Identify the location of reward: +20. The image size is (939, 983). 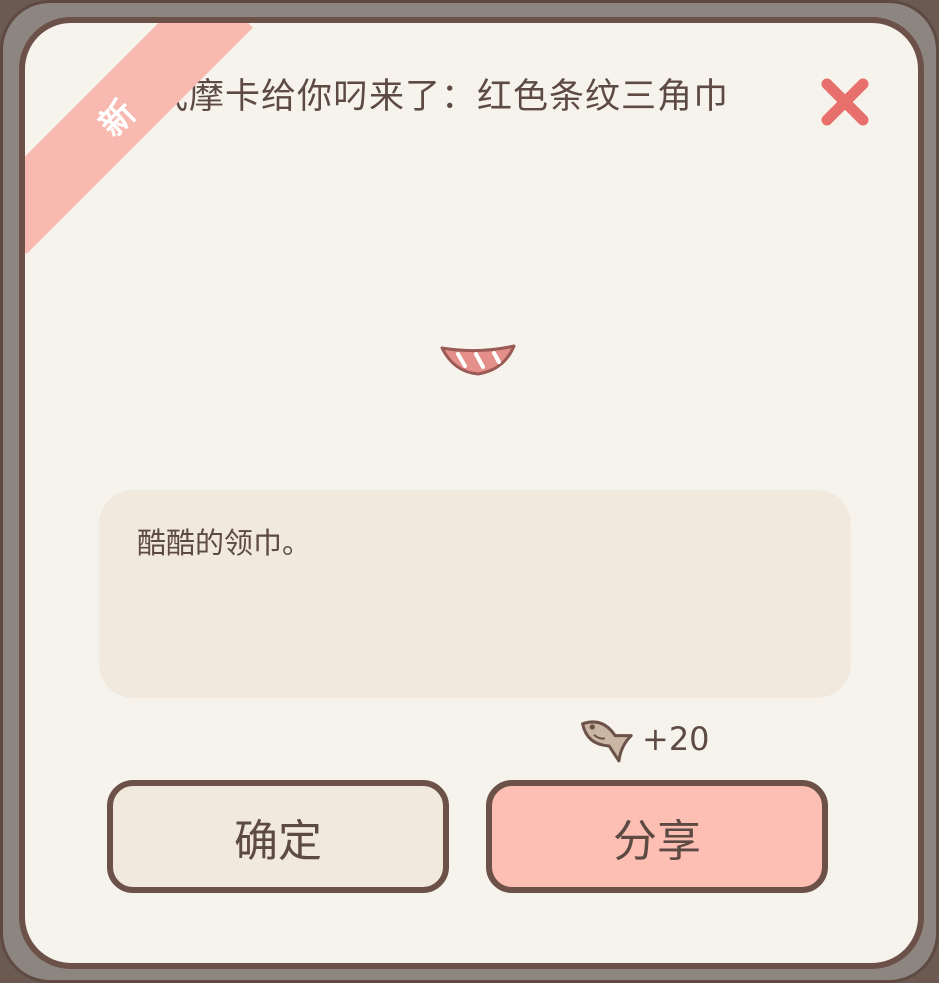
(641, 739).